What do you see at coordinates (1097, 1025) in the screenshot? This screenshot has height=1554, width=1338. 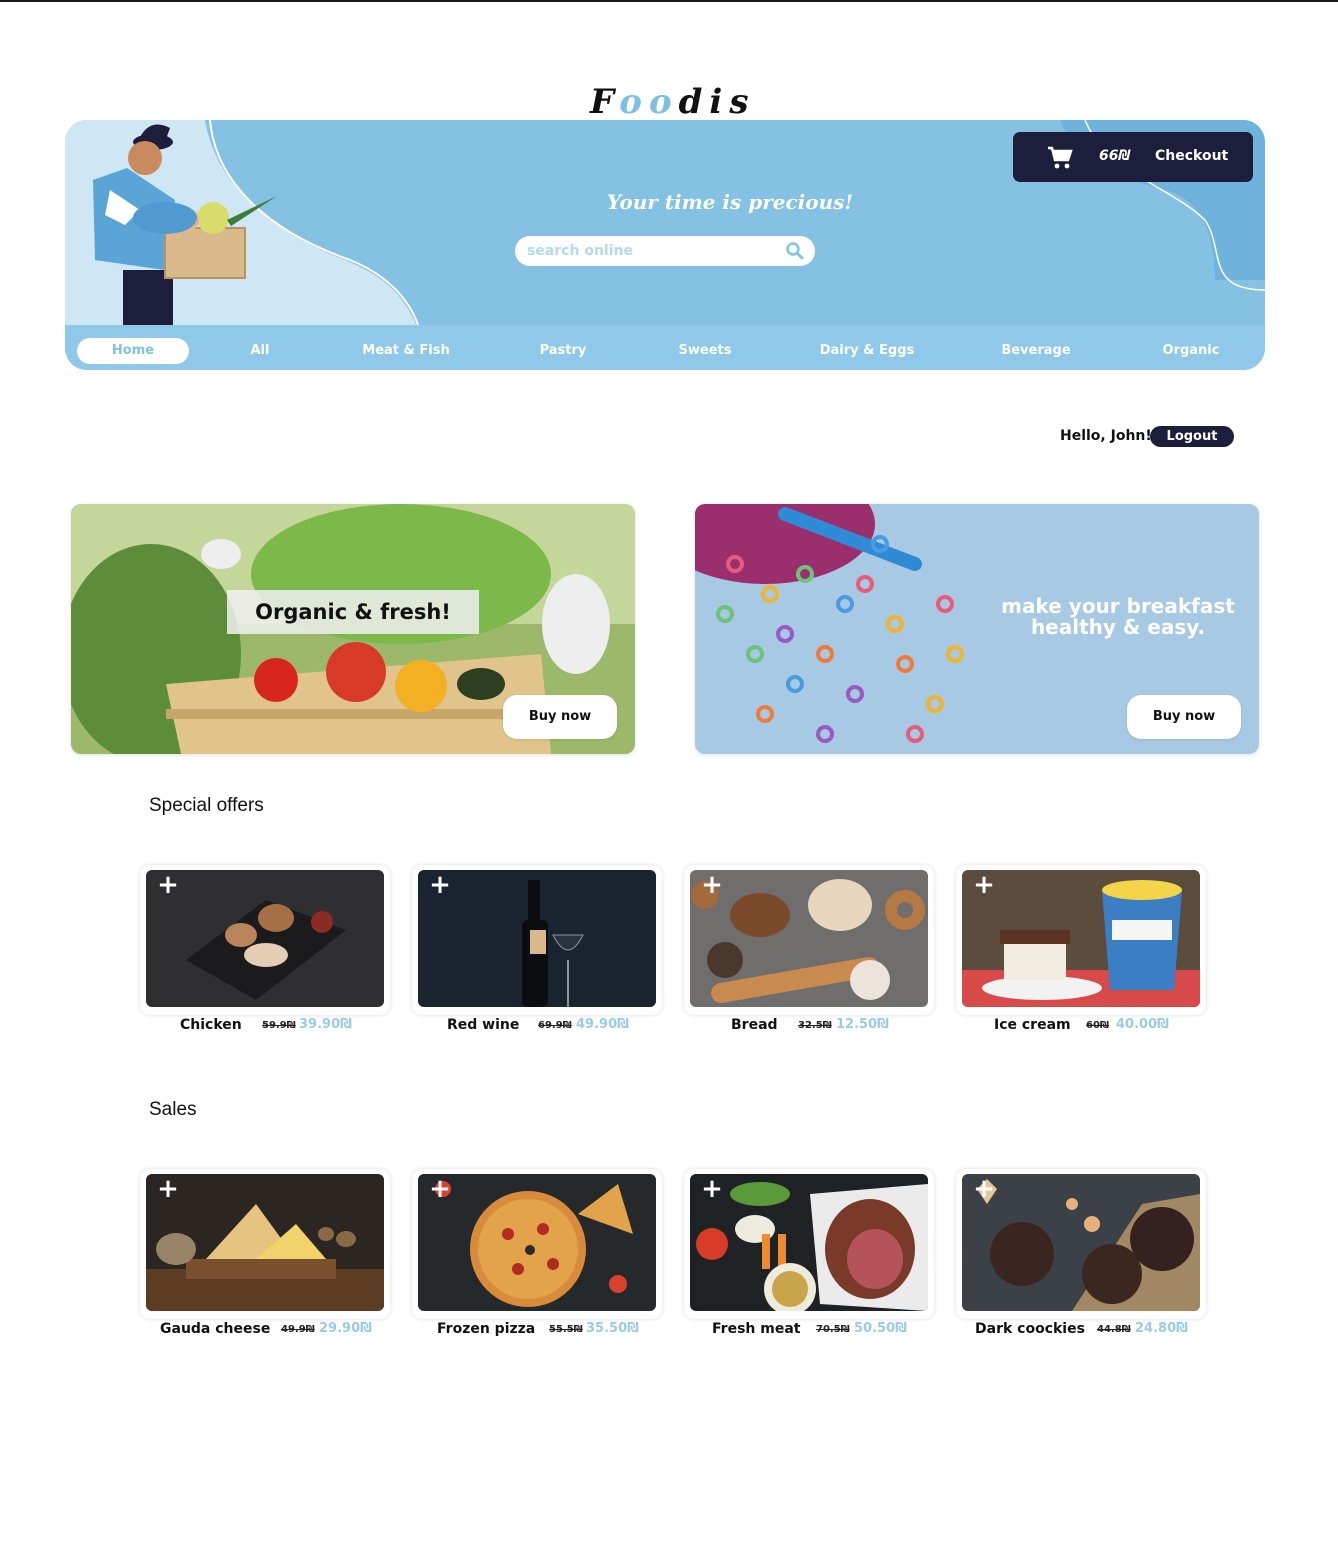 I see `old-price: 60₪` at bounding box center [1097, 1025].